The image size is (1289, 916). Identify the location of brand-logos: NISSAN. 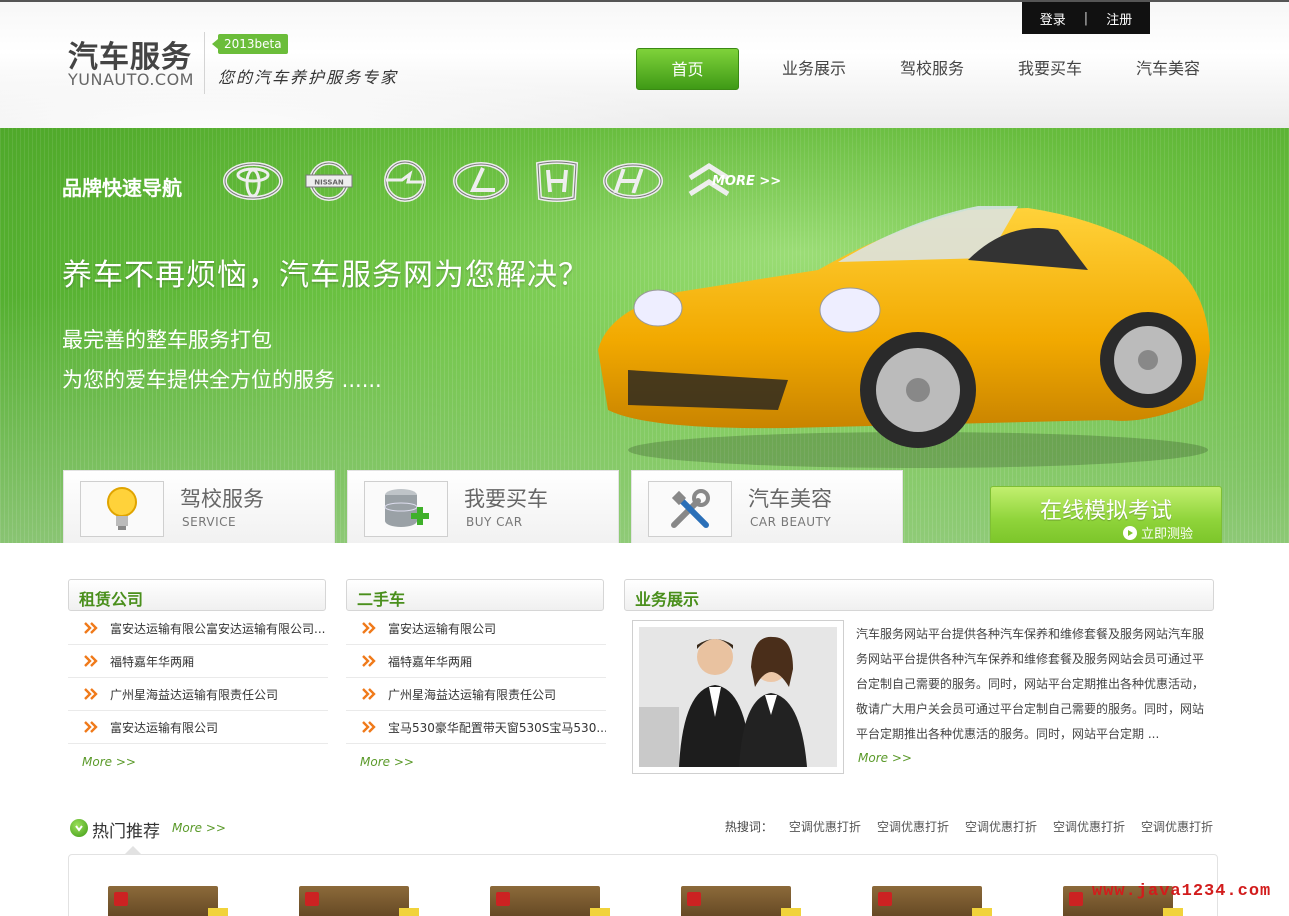
(481, 181).